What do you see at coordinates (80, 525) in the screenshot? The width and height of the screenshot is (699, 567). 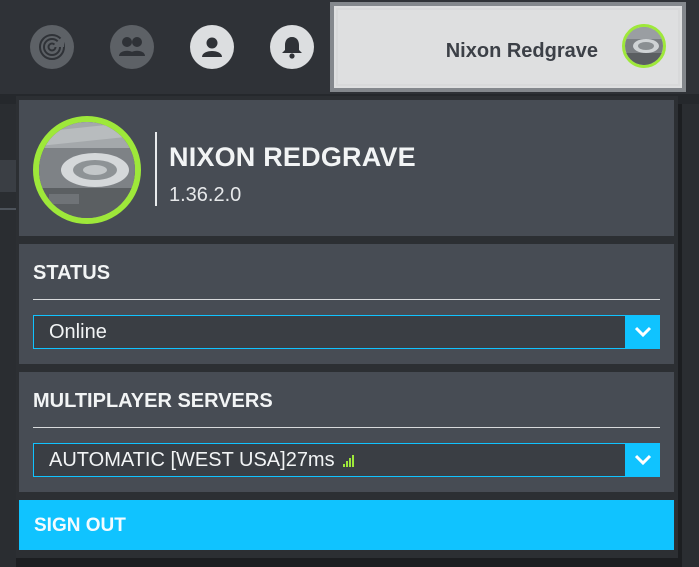 I see `sign-out-label: SIGN OUT` at bounding box center [80, 525].